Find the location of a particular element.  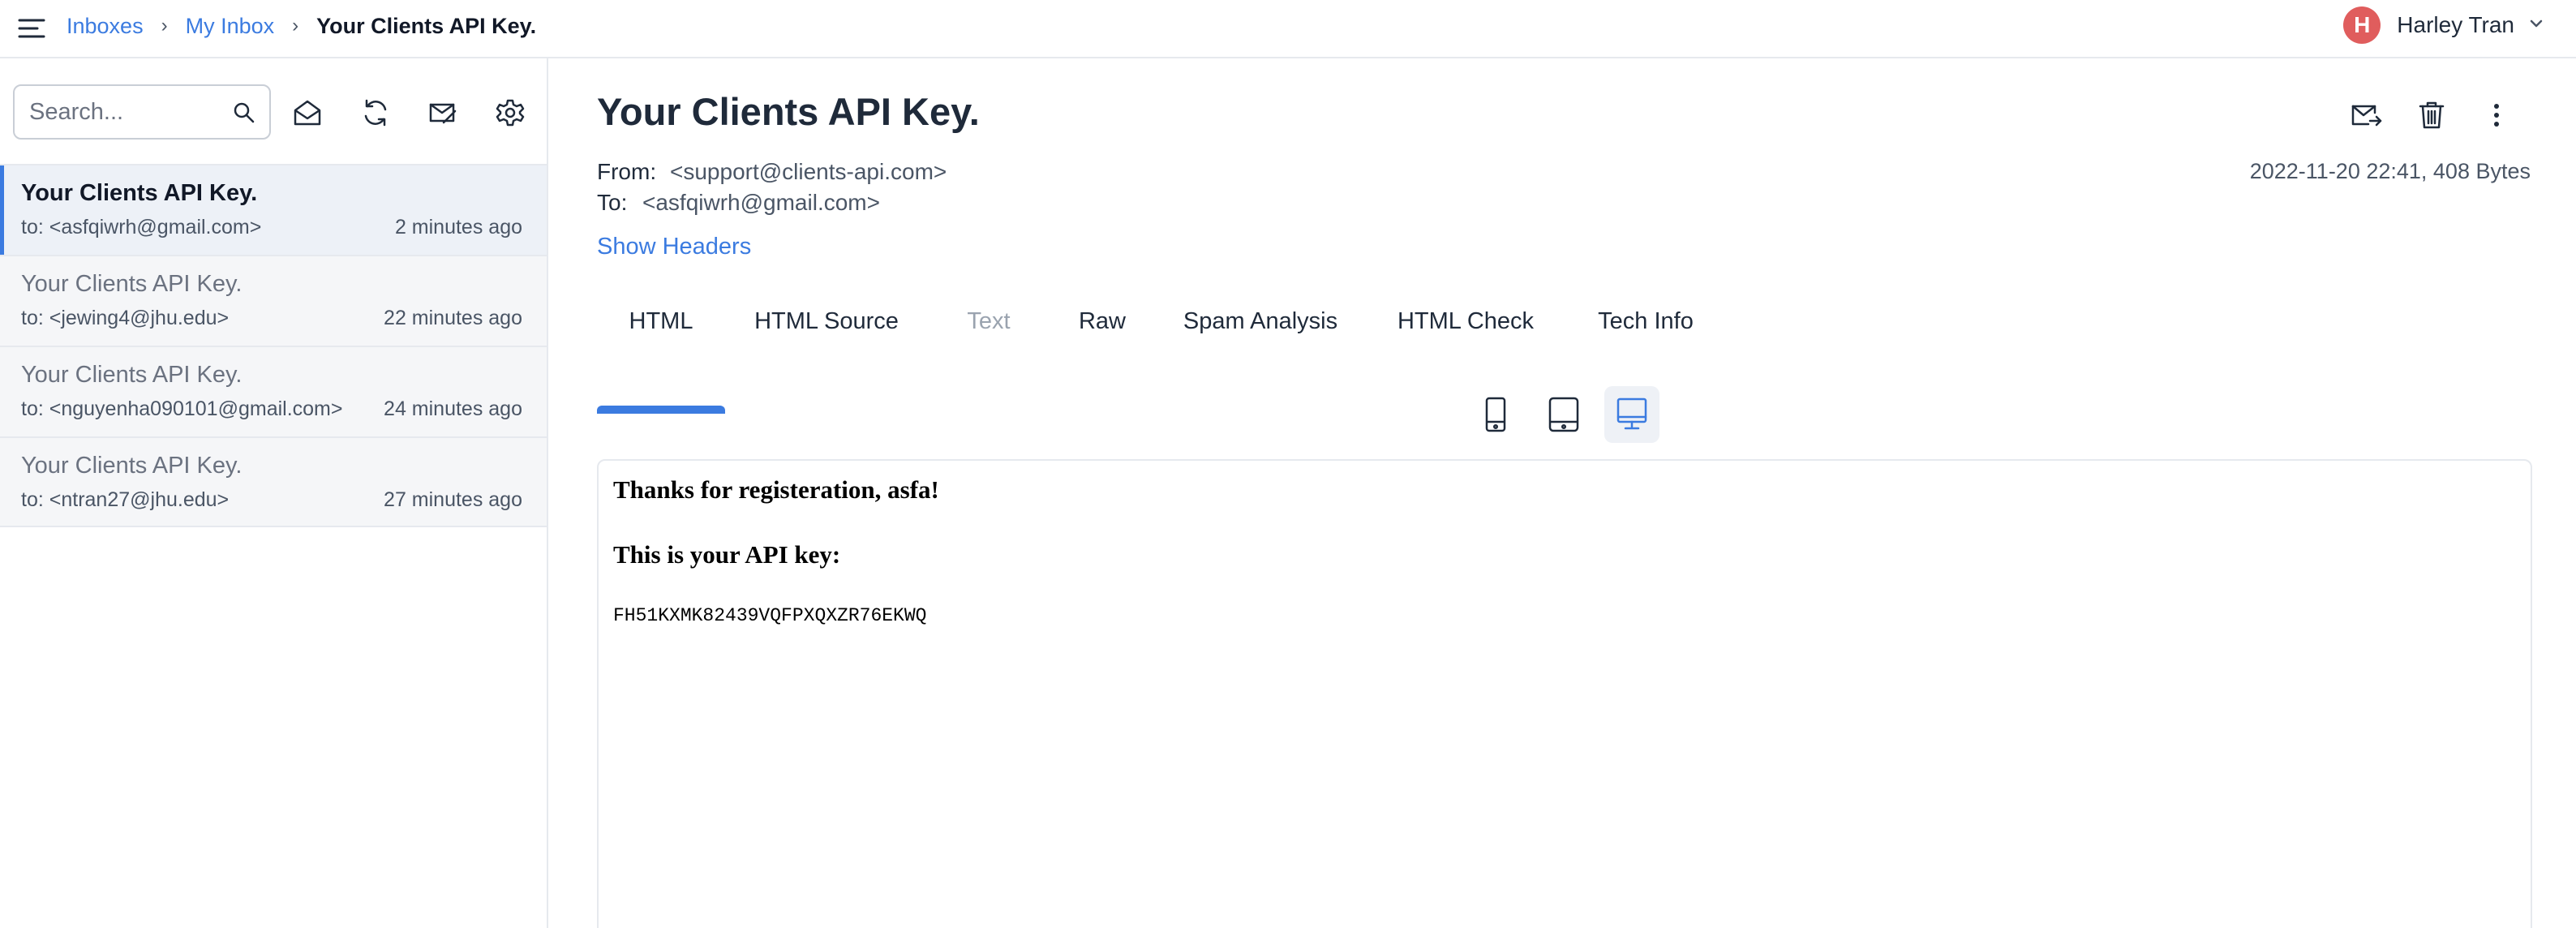

to-address: <asfqiwrh@gmail.com> is located at coordinates (761, 202).